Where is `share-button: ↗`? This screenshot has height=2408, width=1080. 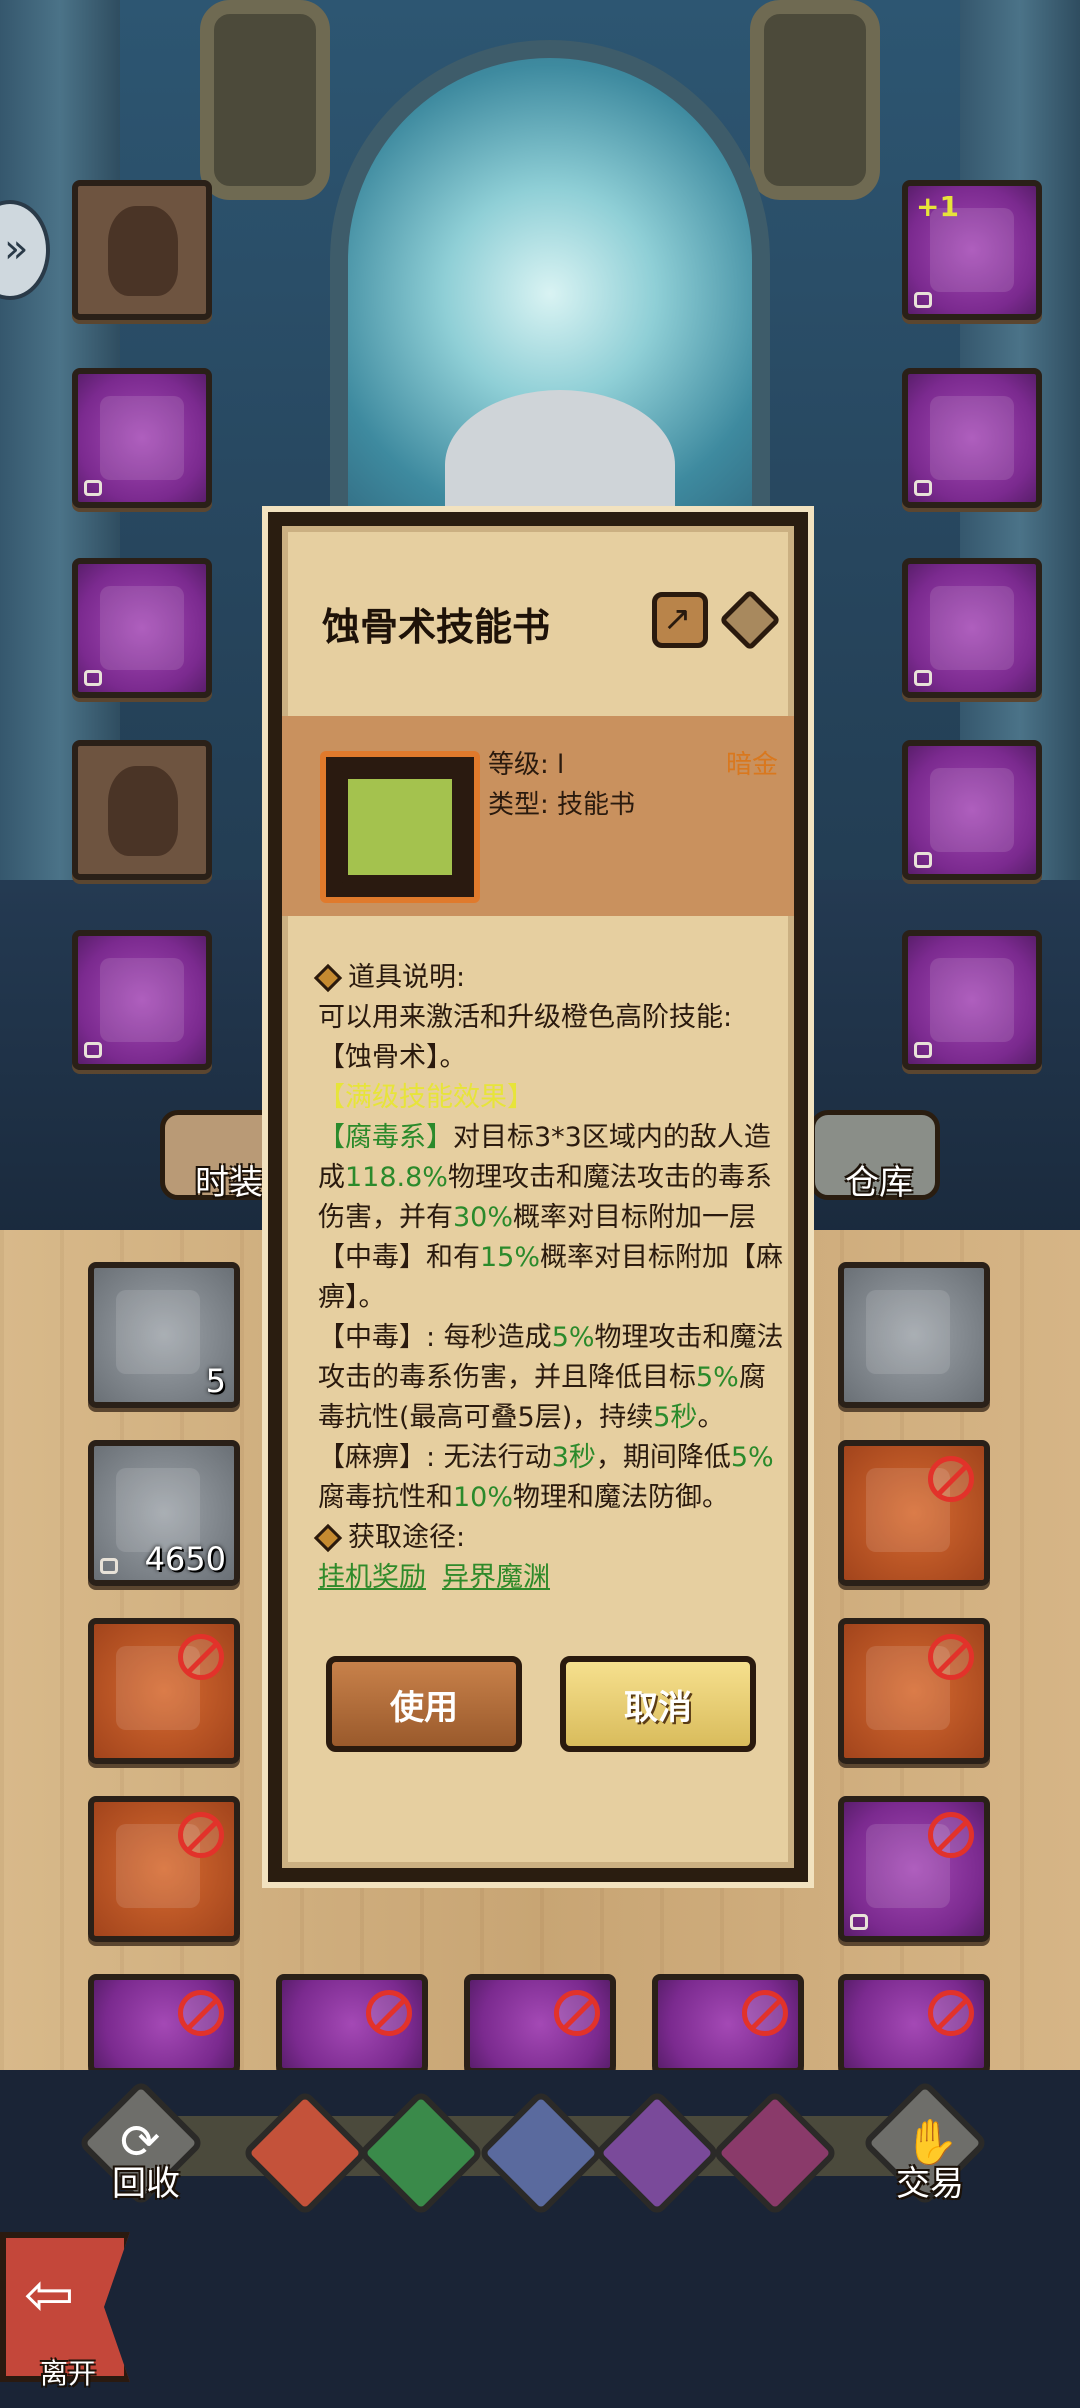 share-button: ↗ is located at coordinates (680, 620).